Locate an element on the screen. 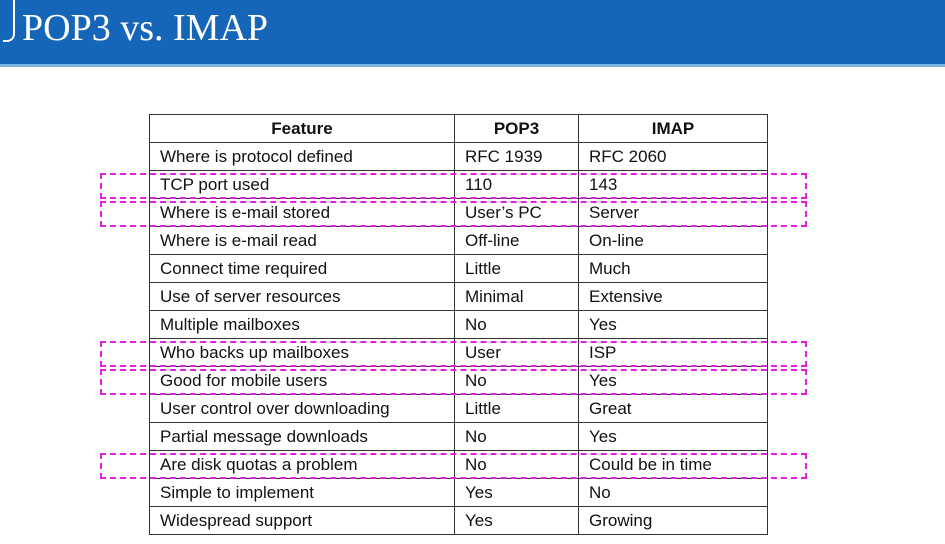 The height and width of the screenshot is (544, 945). feature-cell: Multiple mailboxes is located at coordinates (302, 324).